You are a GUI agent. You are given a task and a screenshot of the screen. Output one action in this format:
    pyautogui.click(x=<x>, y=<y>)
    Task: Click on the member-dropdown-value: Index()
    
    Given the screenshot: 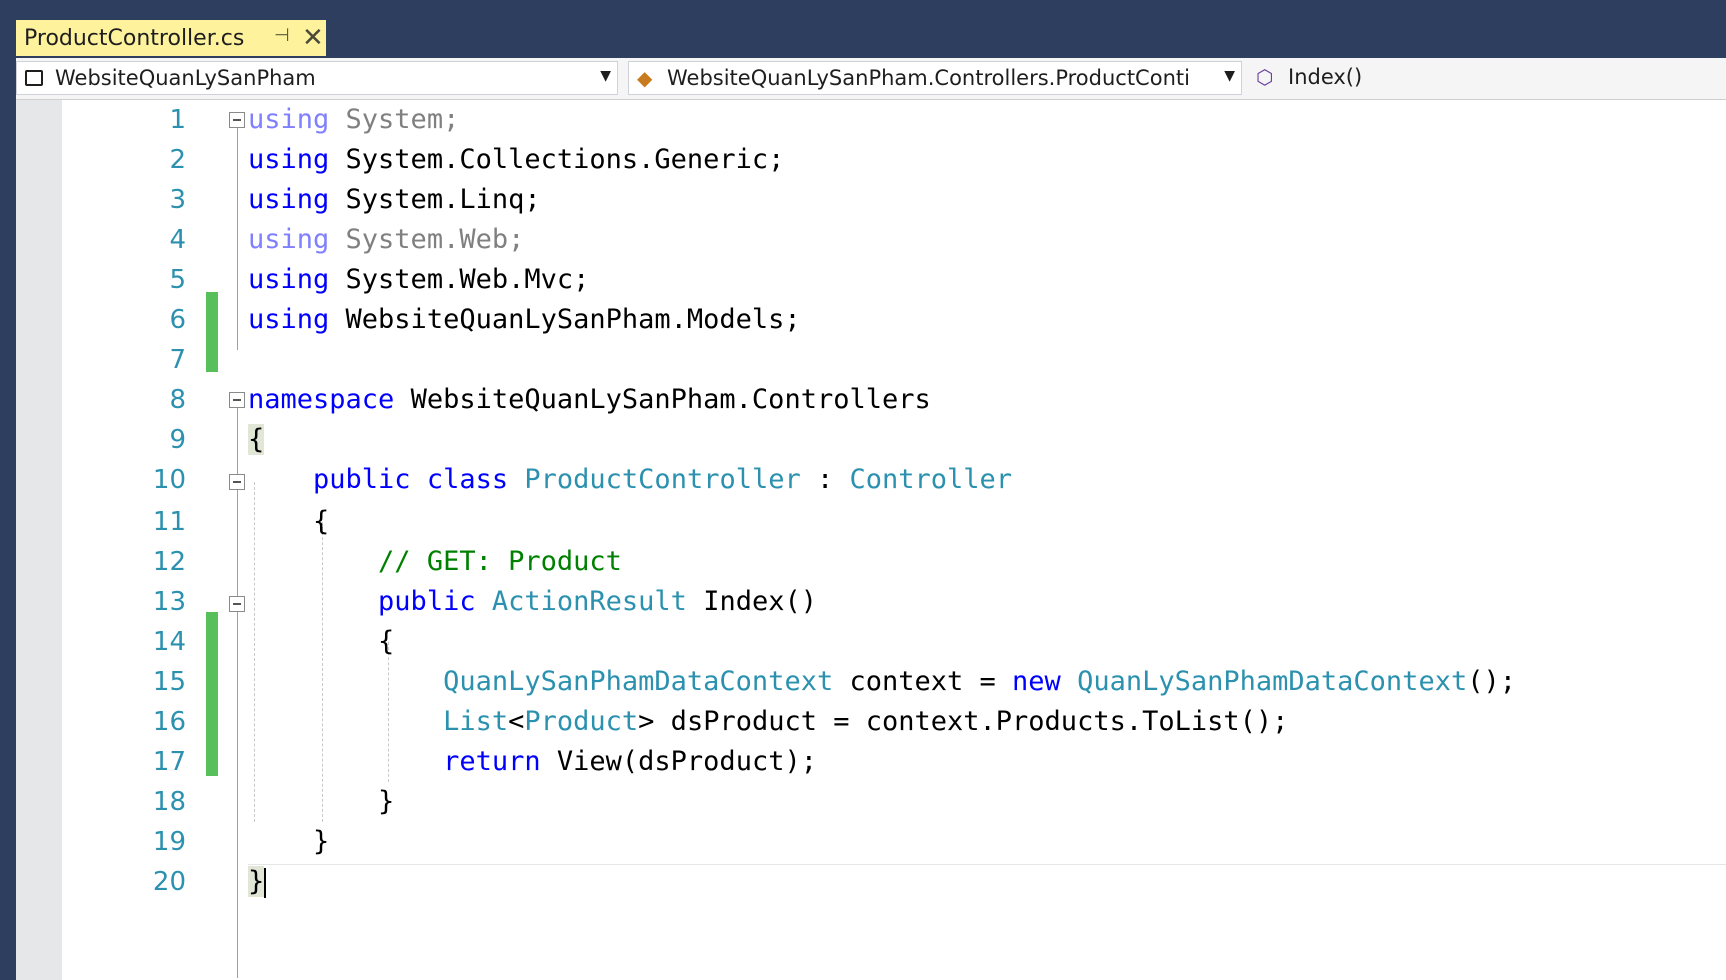 What is the action you would take?
    pyautogui.click(x=1325, y=77)
    